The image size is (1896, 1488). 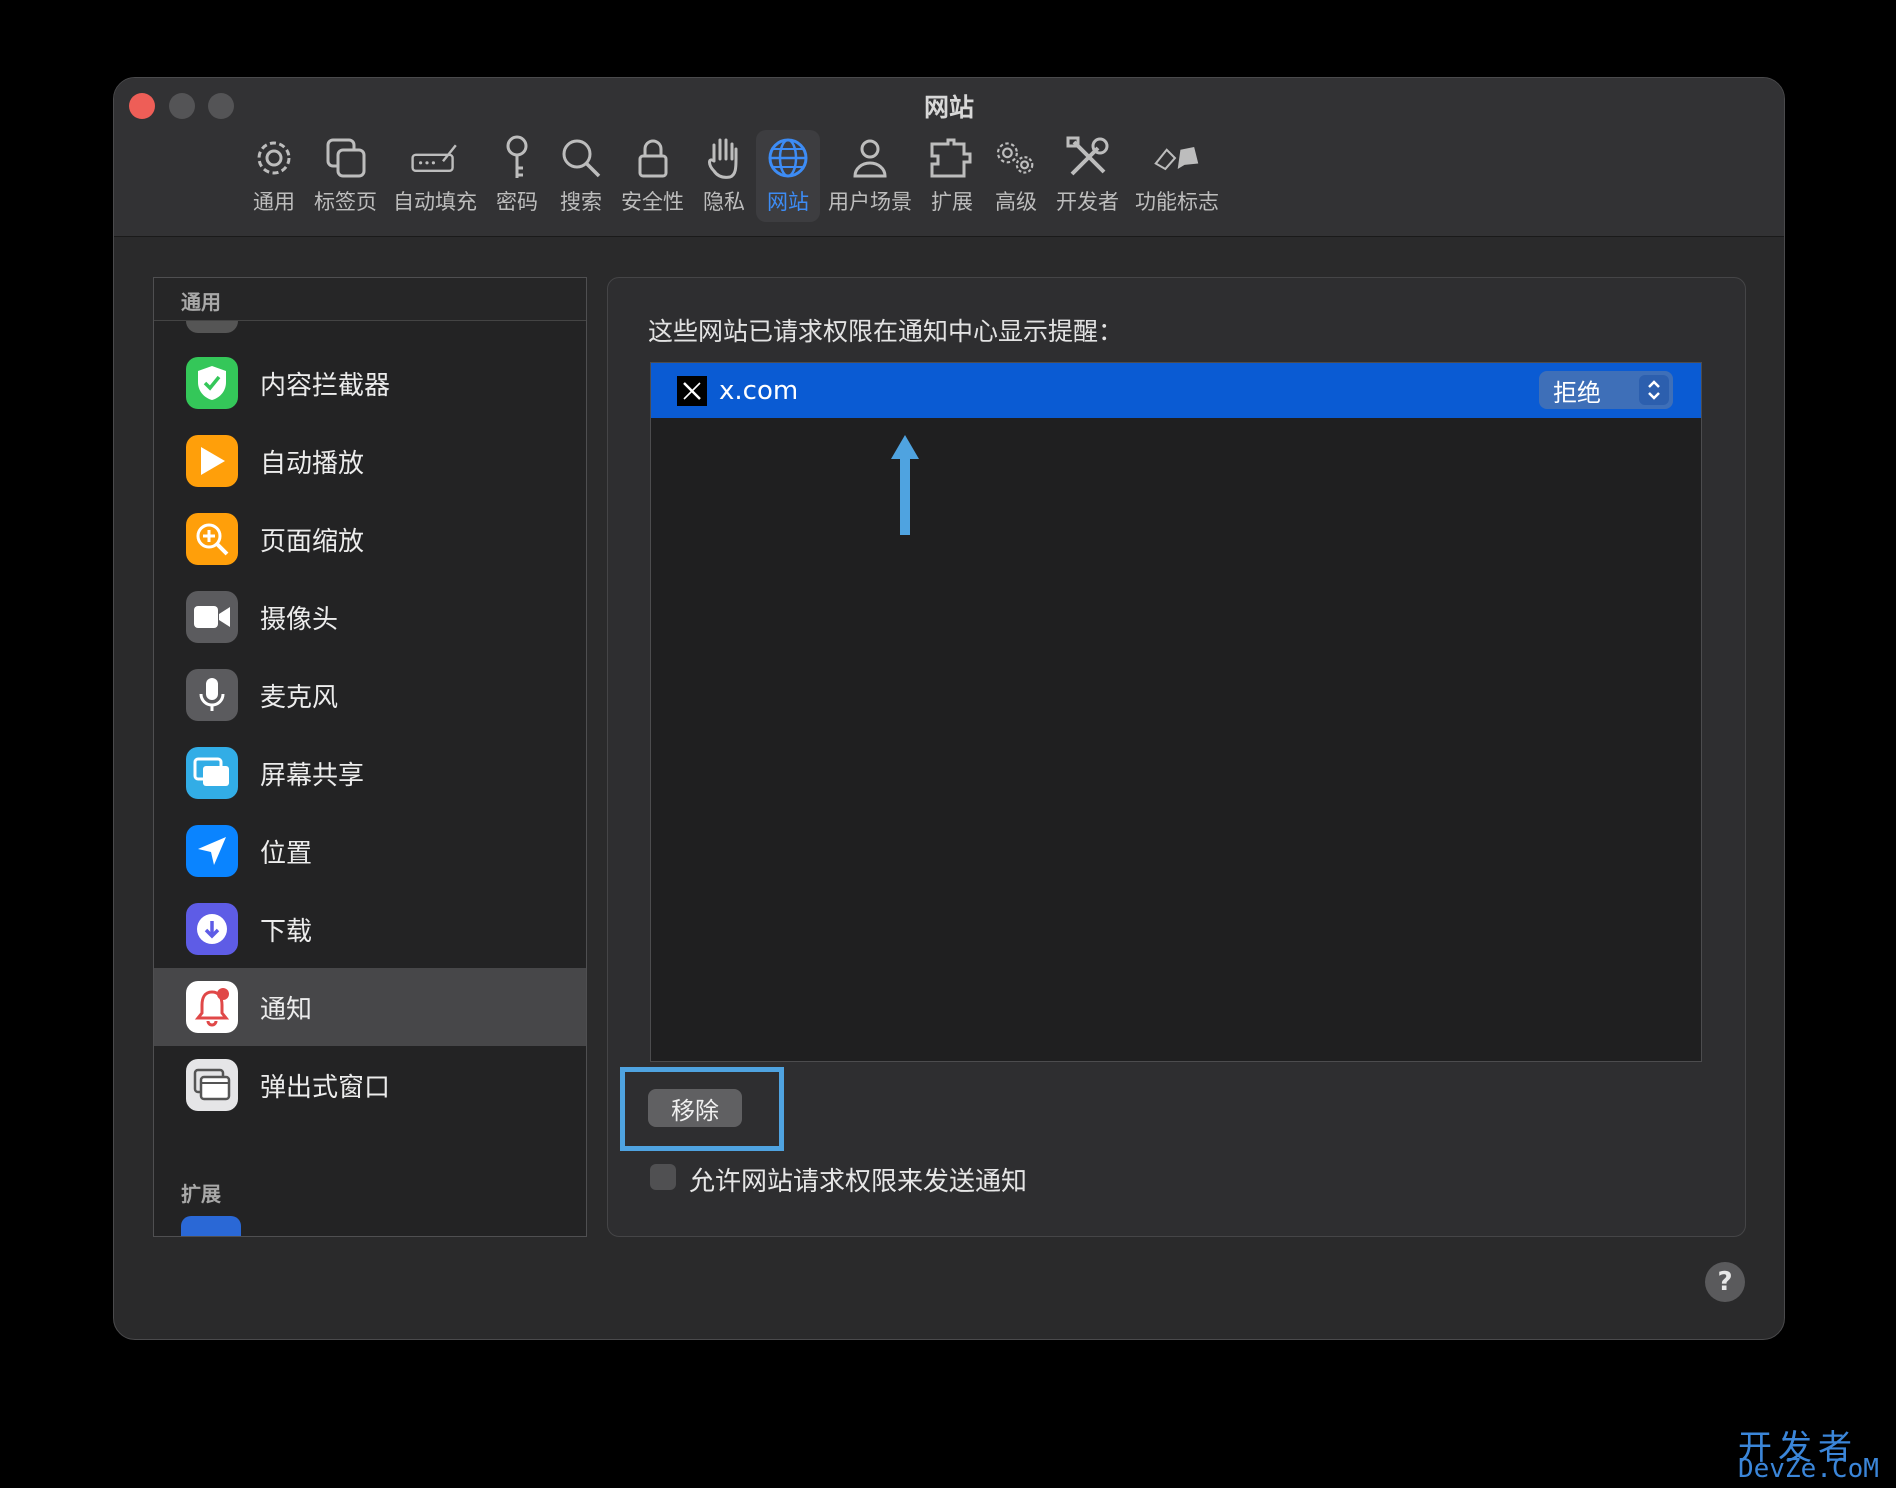 I want to click on play-icon, so click(x=212, y=461).